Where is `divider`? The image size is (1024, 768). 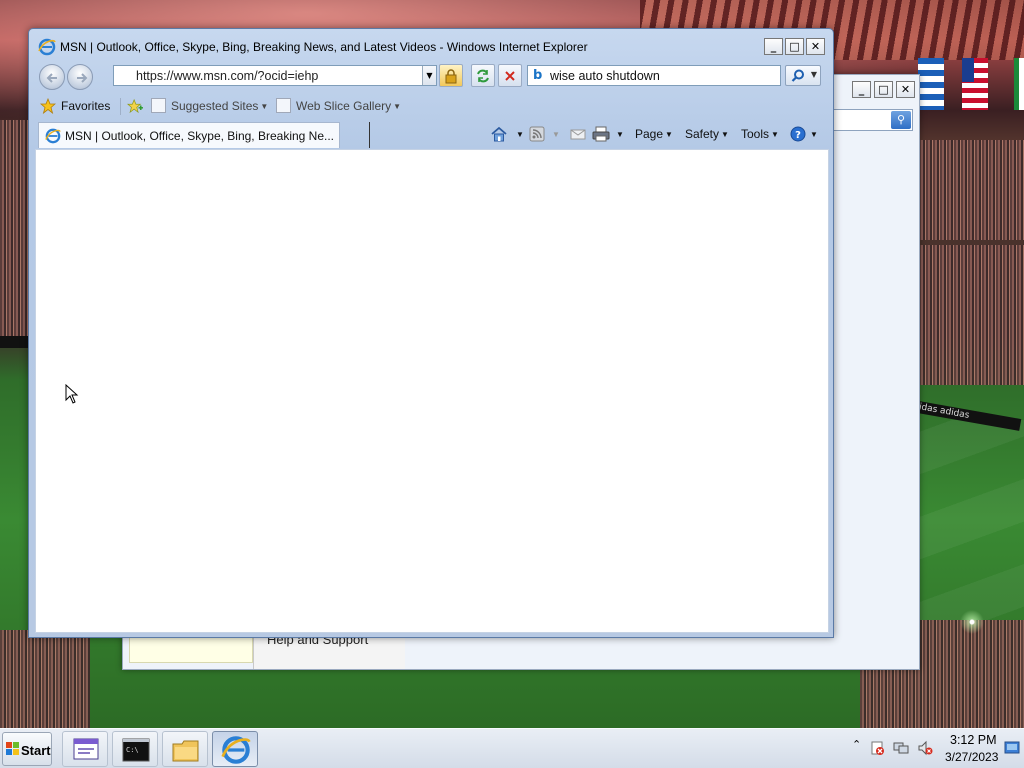
divider is located at coordinates (120, 106).